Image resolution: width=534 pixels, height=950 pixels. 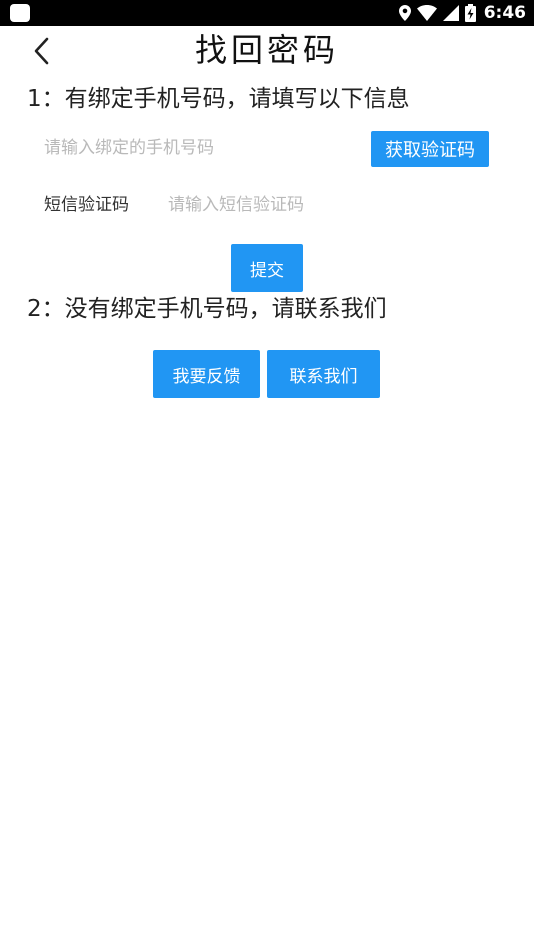 What do you see at coordinates (207, 309) in the screenshot?
I see `section2-heading: 2：没有绑定手机号码，请联系我们` at bounding box center [207, 309].